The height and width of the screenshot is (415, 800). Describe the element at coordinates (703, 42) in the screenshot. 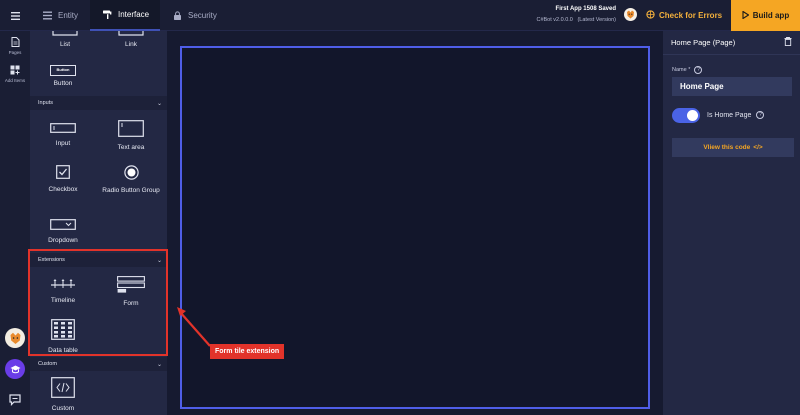

I see `properties-title: Home Page (Page)` at that location.